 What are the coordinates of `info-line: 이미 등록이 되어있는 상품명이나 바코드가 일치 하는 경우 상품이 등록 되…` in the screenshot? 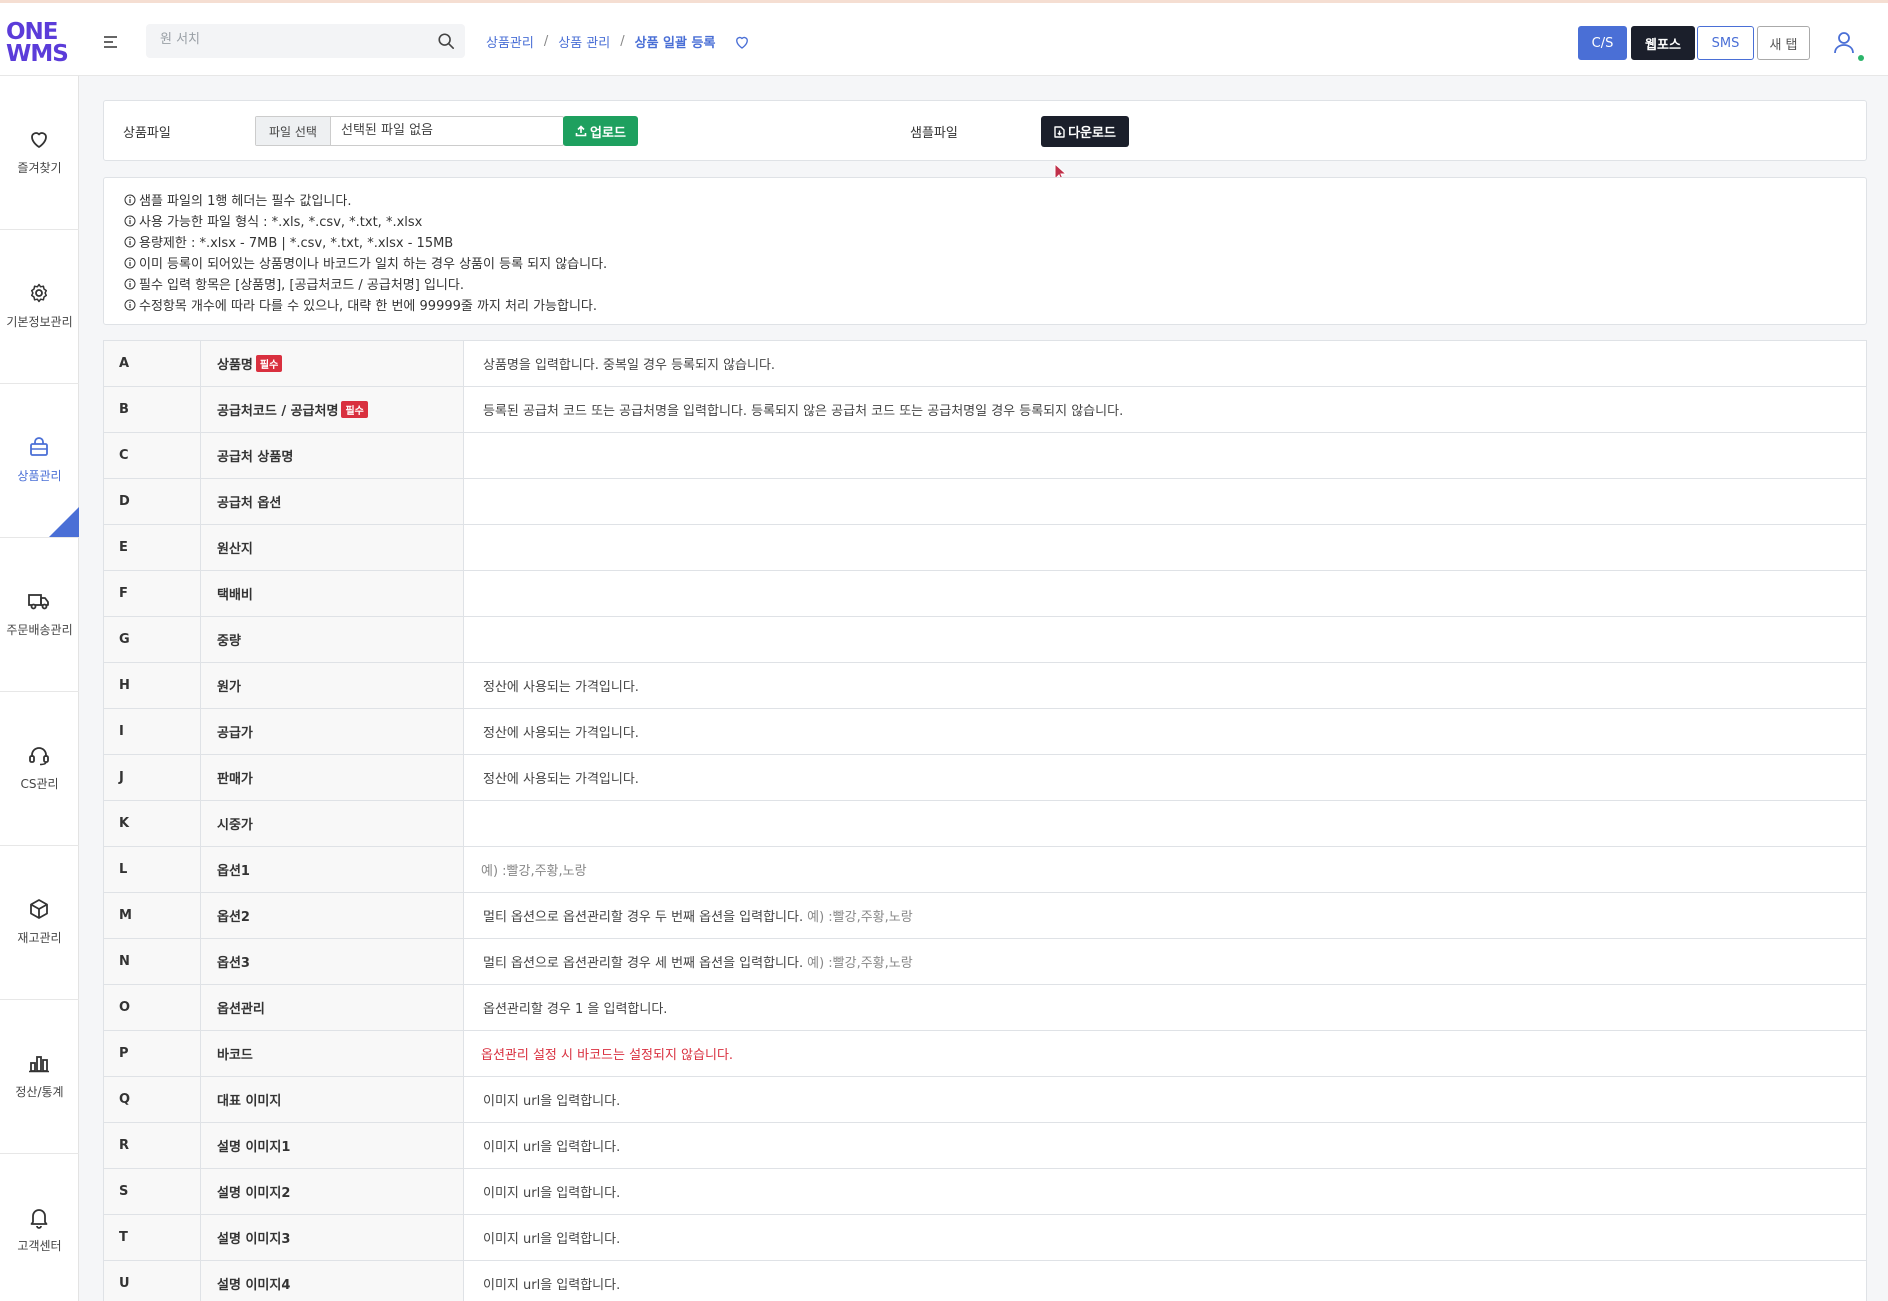 It's located at (995, 262).